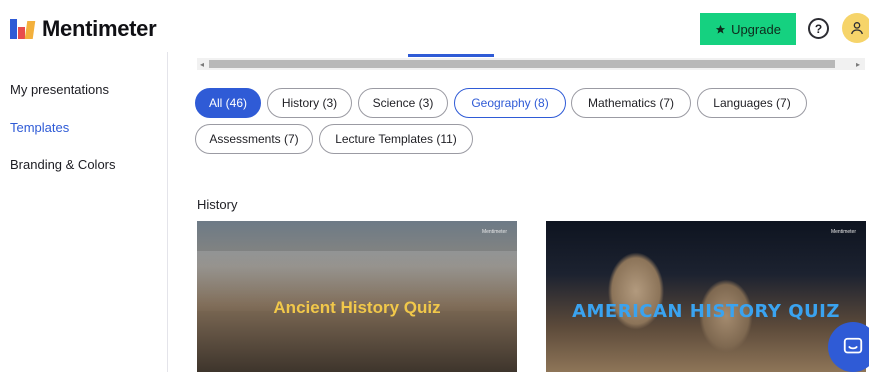 The height and width of the screenshot is (372, 869). Describe the element at coordinates (202, 64) in the screenshot. I see `scroll-left-arrow-icon: ◂` at that location.